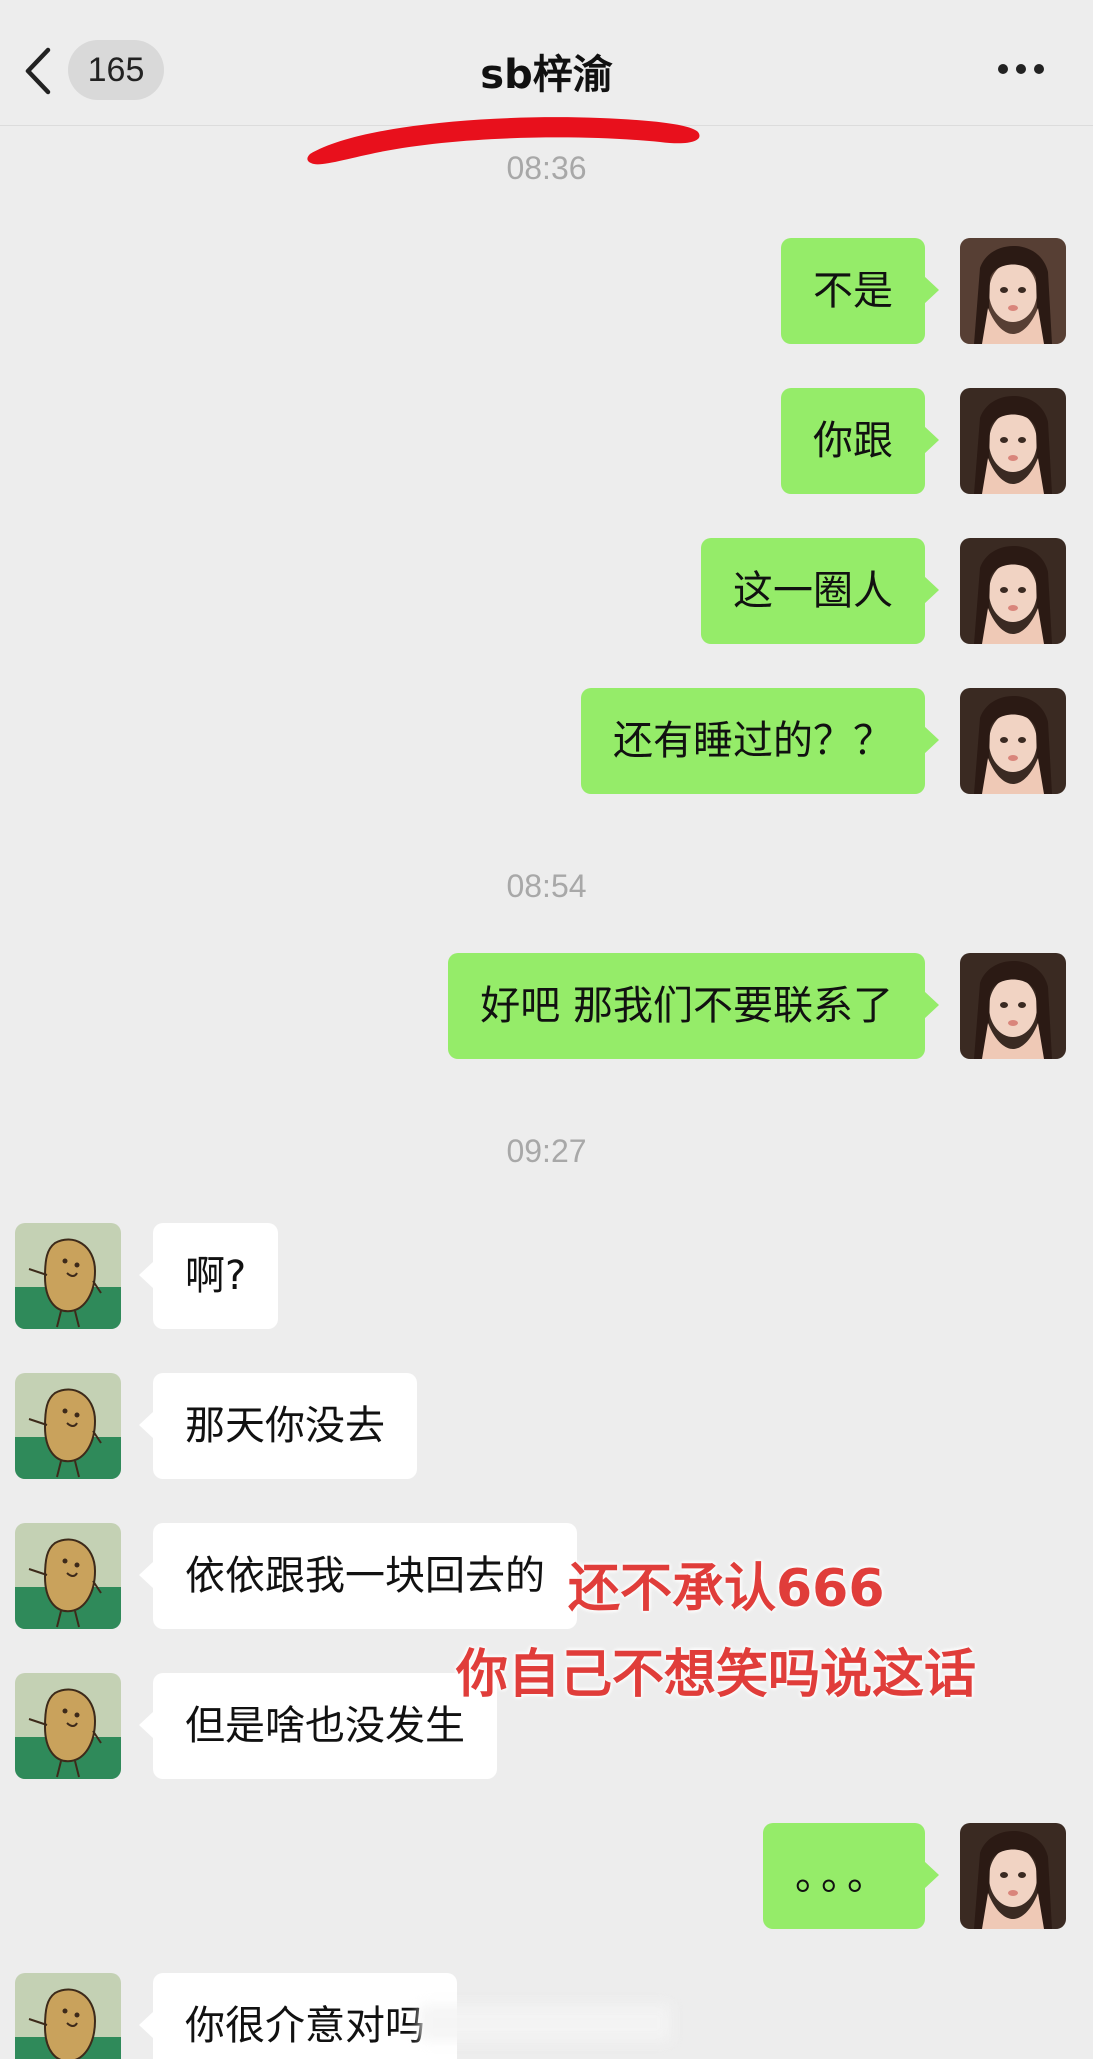 The image size is (1105, 2059). Describe the element at coordinates (726, 1589) in the screenshot. I see `overlay-caption: 还不承认666` at that location.